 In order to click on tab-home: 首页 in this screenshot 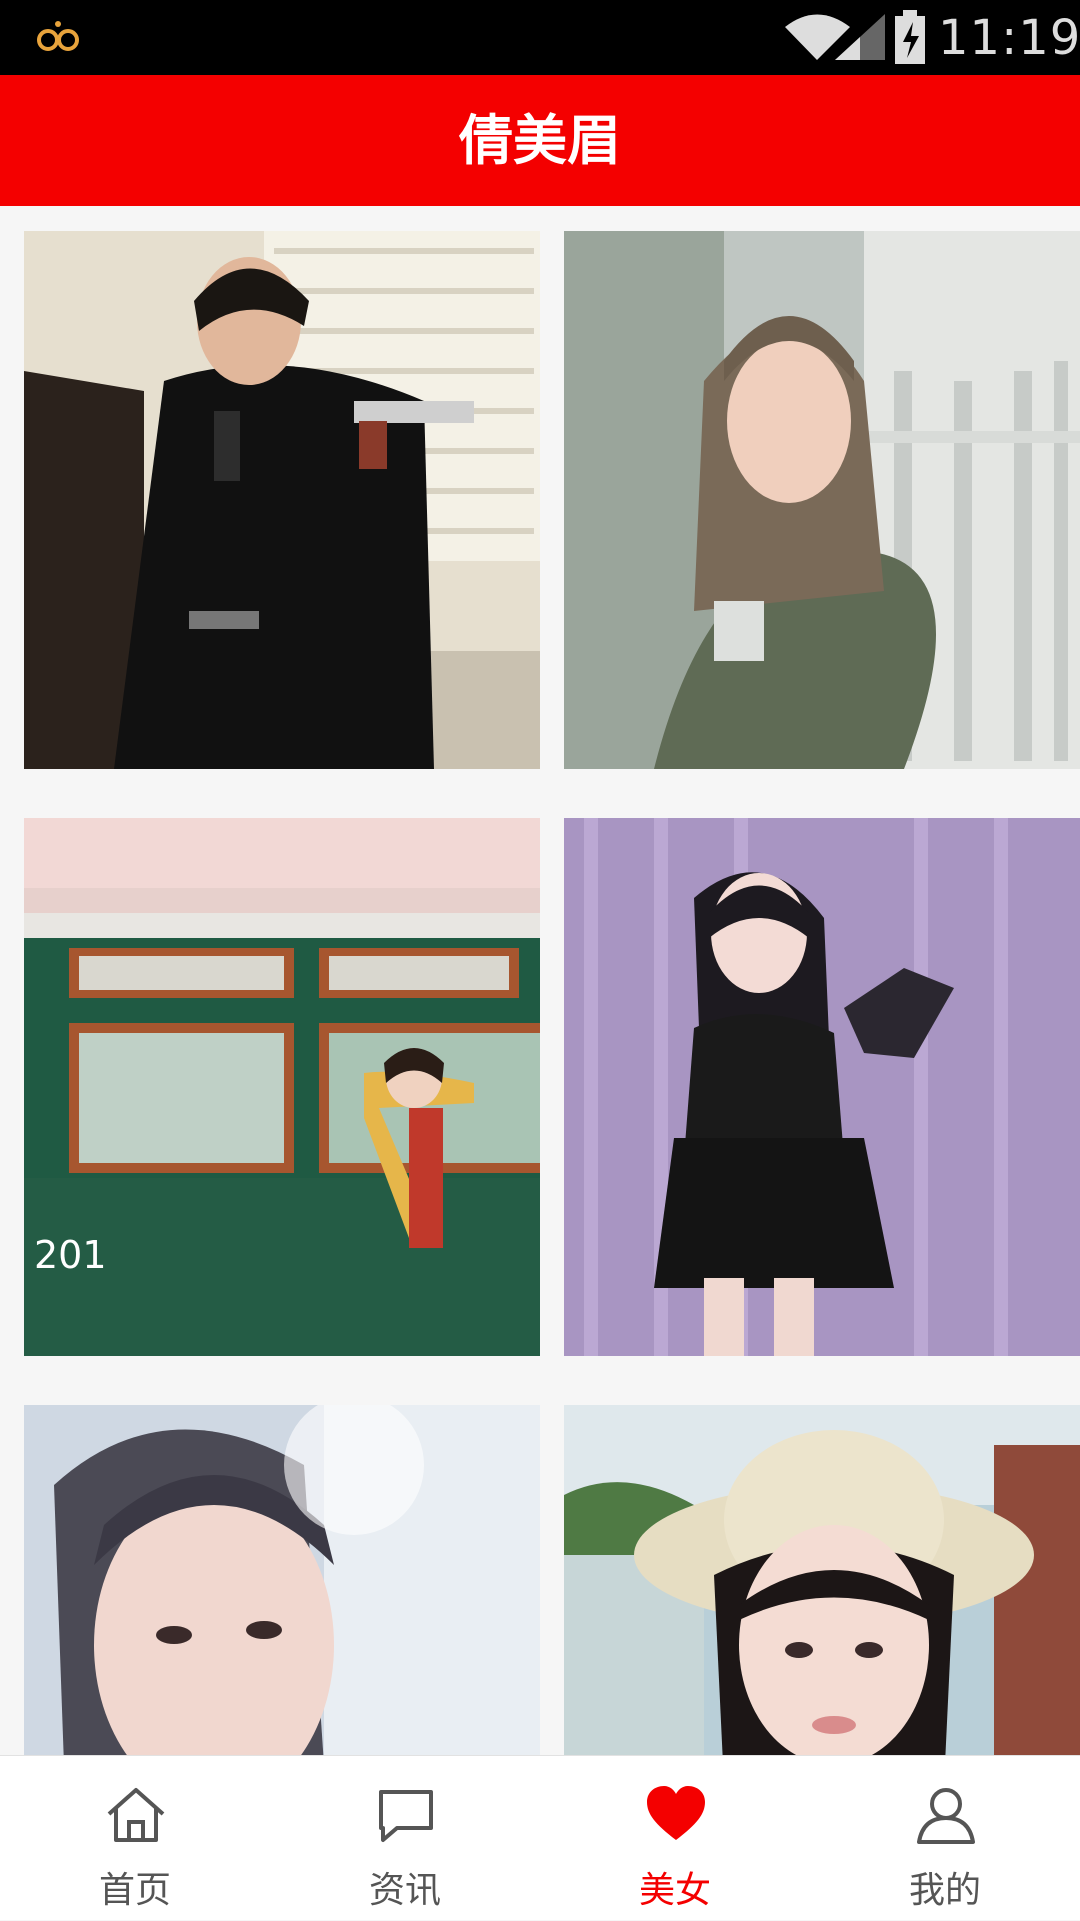, I will do `click(135, 1838)`.